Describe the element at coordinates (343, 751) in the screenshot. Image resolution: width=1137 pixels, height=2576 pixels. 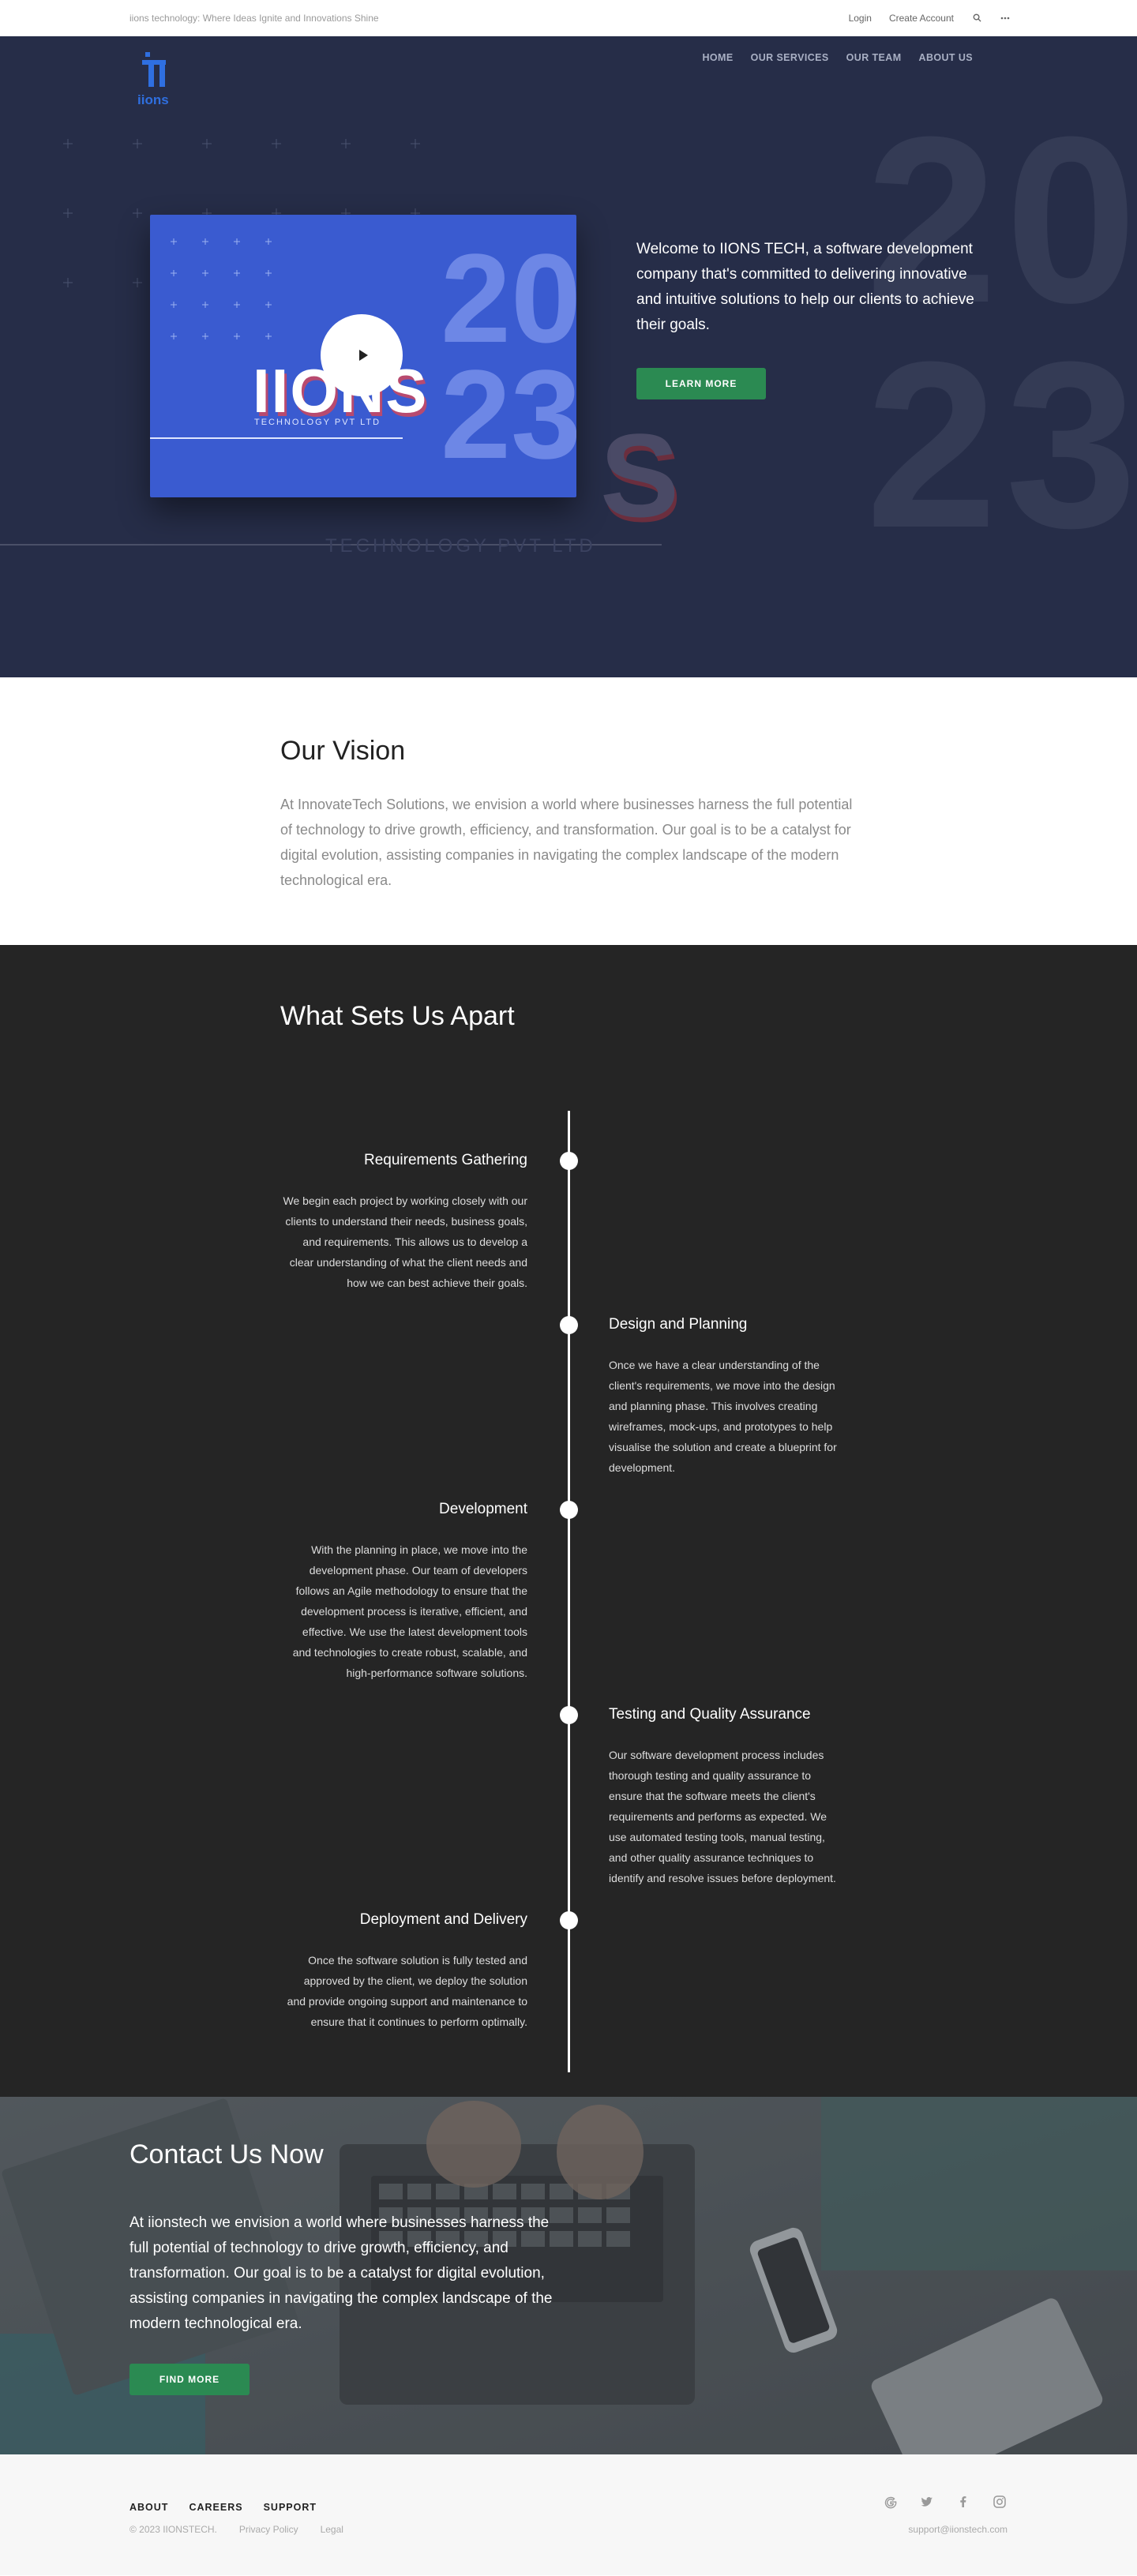
I see `vision-title: Our Vision` at that location.